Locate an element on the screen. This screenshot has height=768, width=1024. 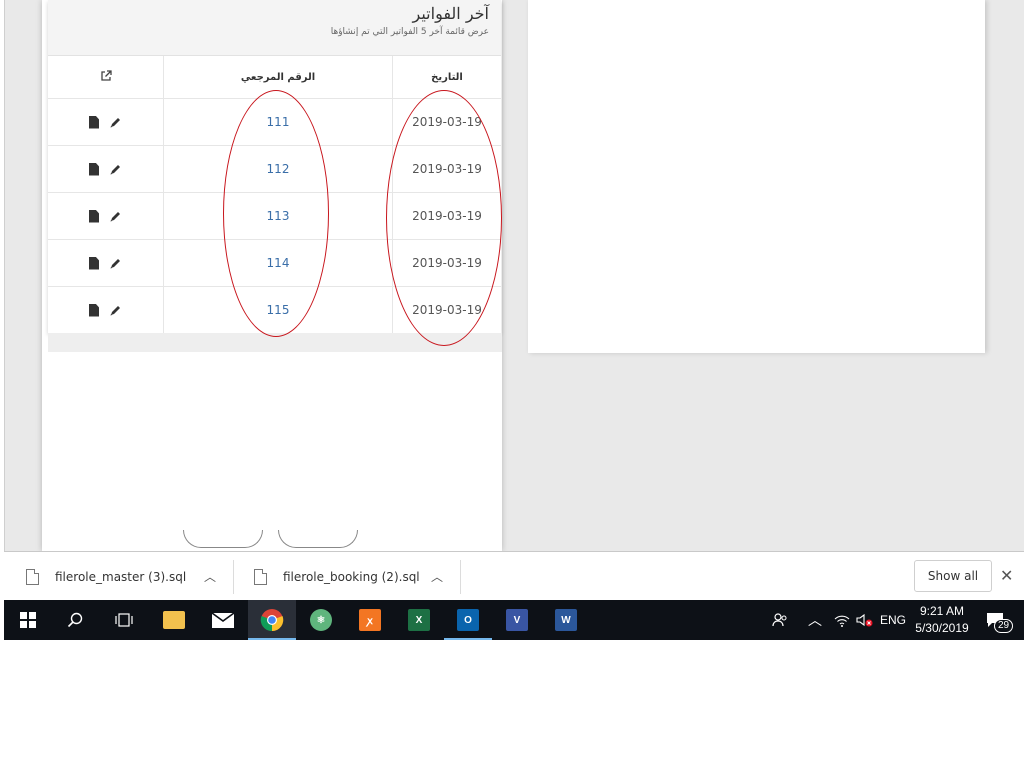
language-indicator: ENG is located at coordinates (893, 620).